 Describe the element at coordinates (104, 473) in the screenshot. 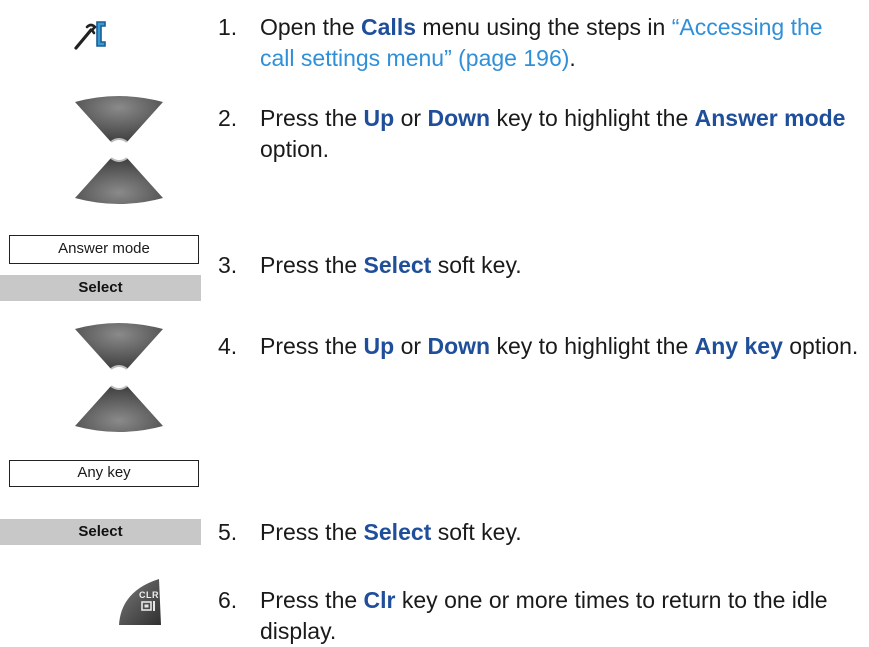

I see `display-any-key: Any key` at that location.